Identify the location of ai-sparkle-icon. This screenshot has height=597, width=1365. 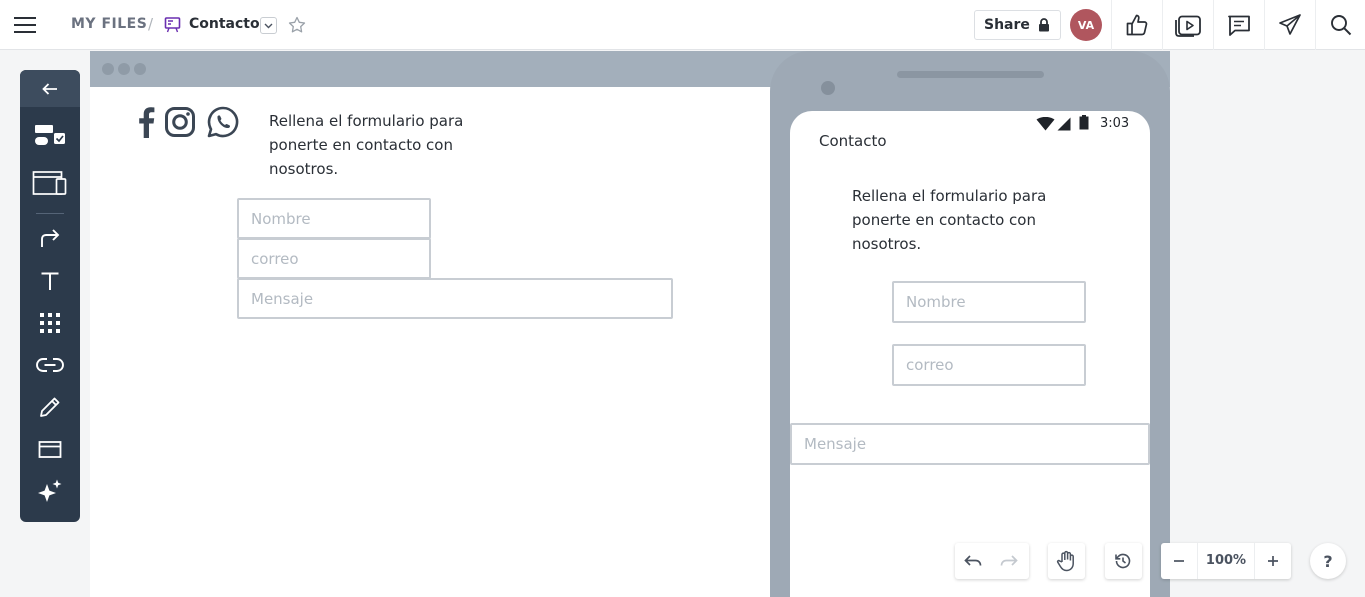
(50, 491).